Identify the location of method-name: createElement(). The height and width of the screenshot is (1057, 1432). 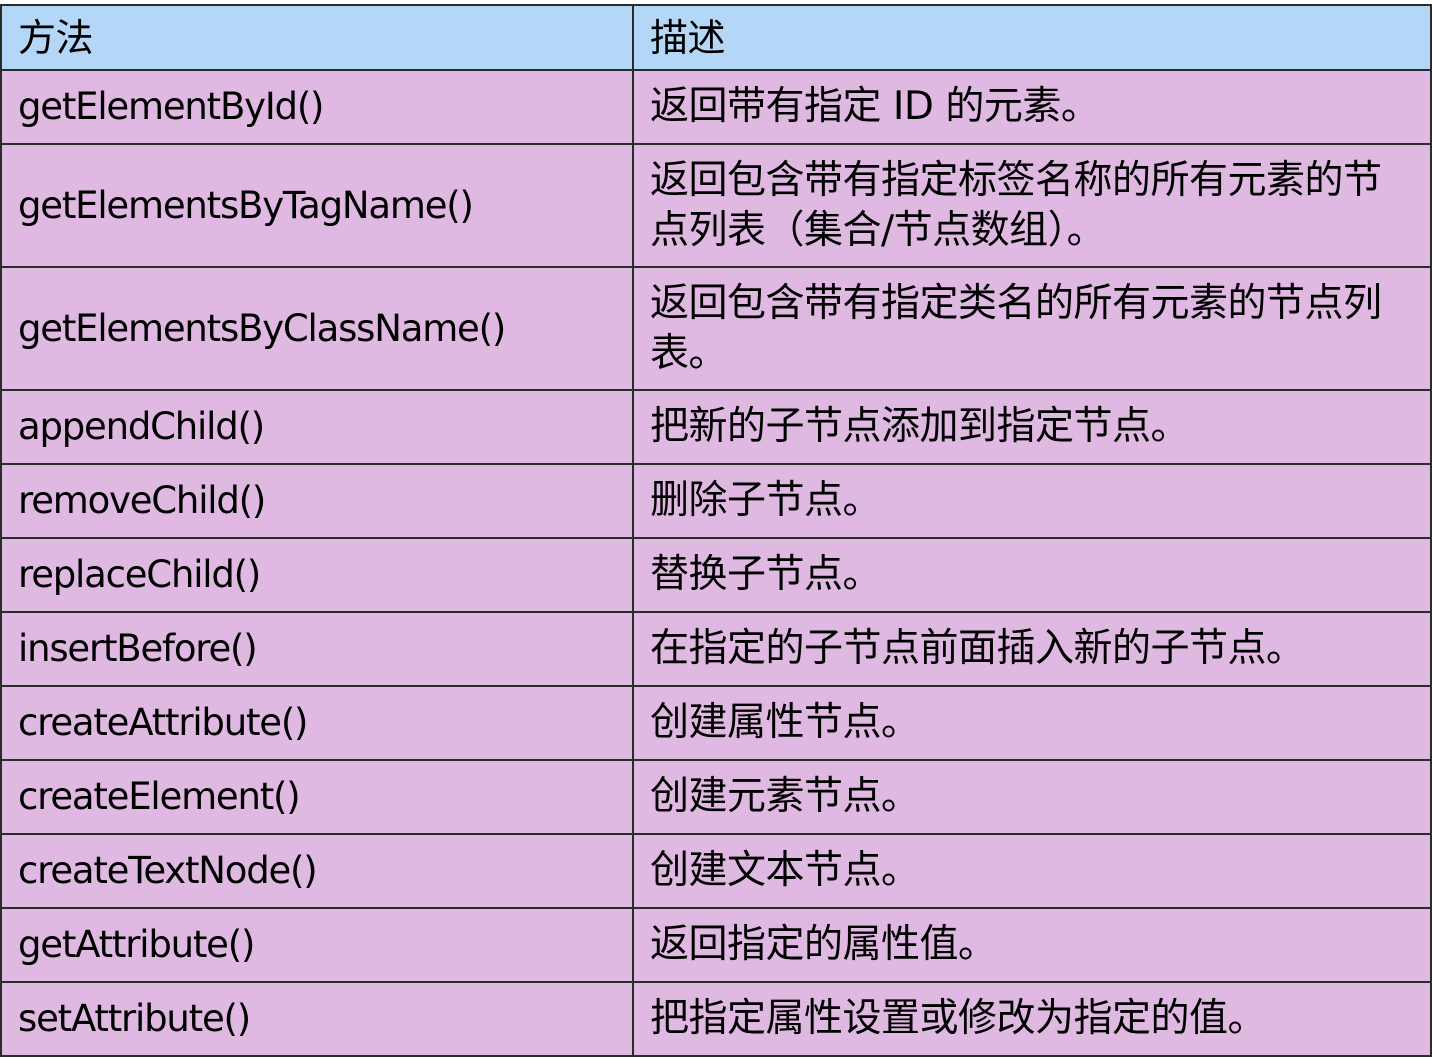
(317, 797).